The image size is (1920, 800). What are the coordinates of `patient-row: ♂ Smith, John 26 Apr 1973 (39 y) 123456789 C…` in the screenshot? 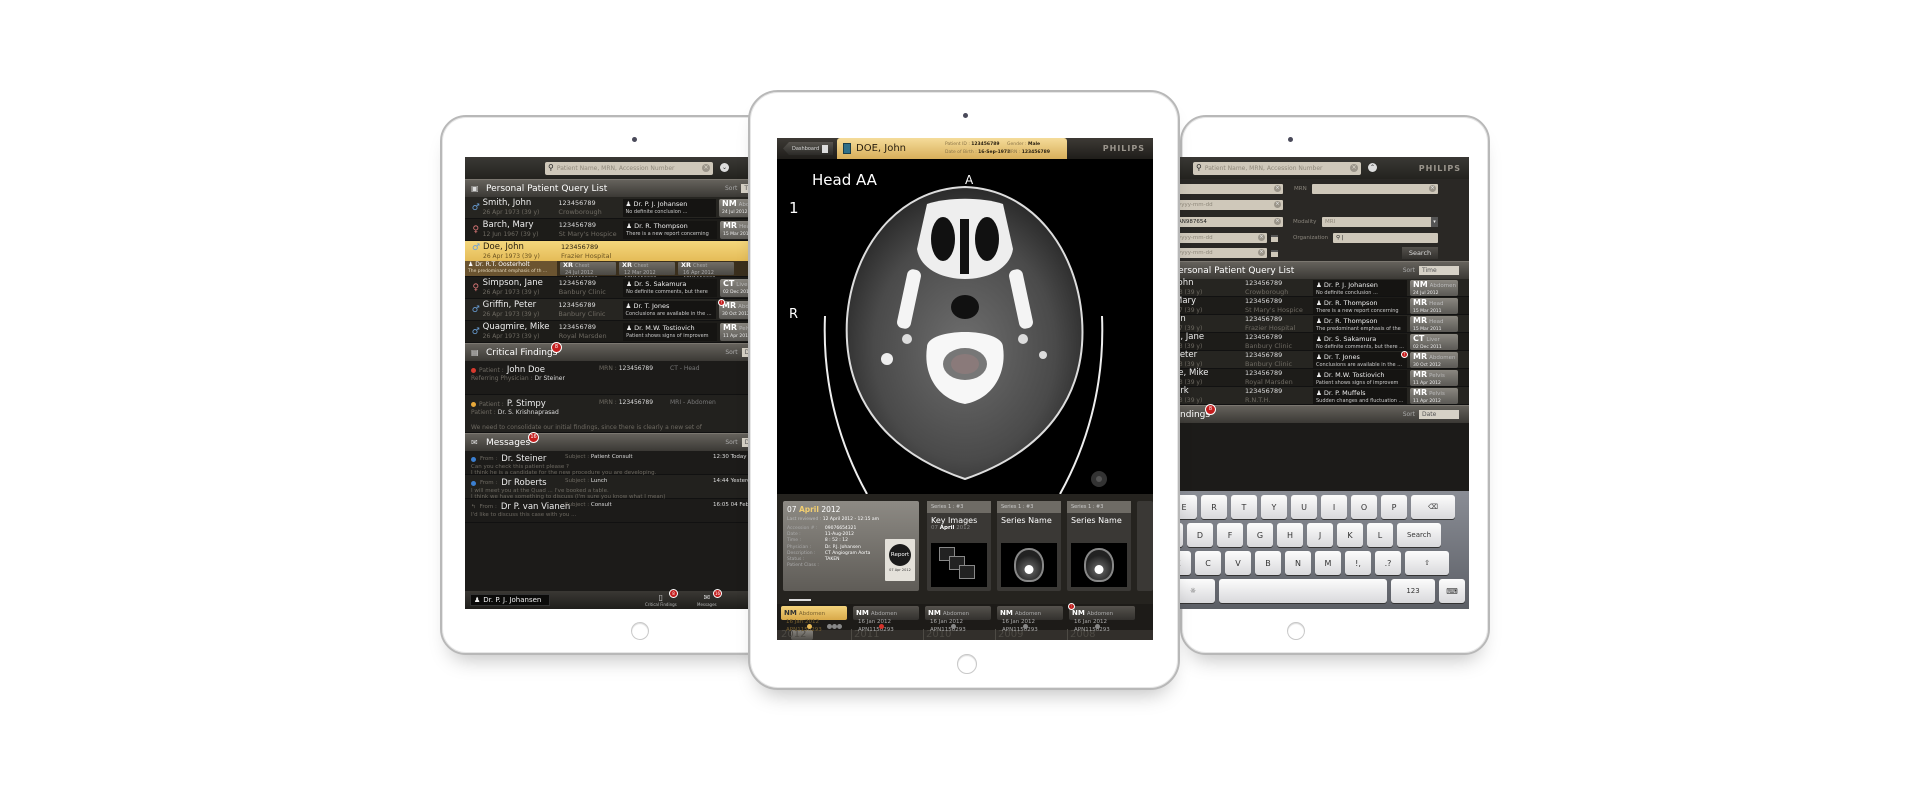 It's located at (615, 208).